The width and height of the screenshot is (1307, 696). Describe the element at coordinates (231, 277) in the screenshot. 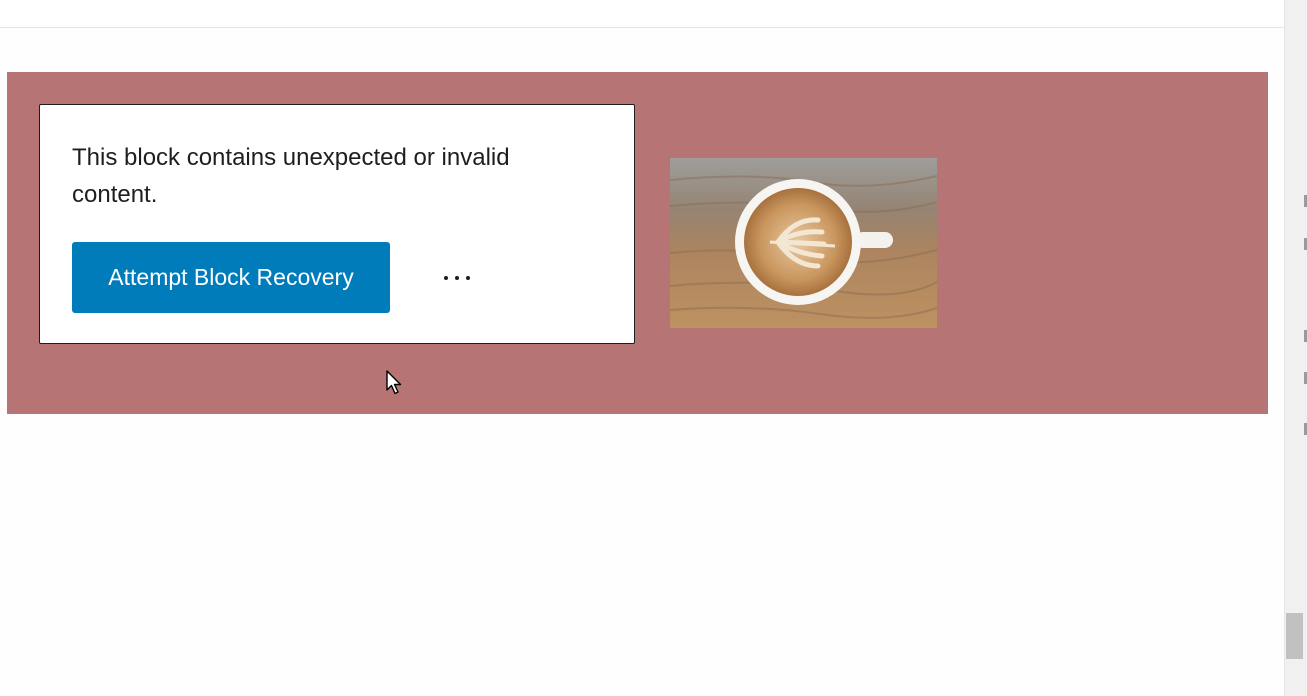

I see `attempt-block-recovery-button: Attempt Block Recovery` at that location.